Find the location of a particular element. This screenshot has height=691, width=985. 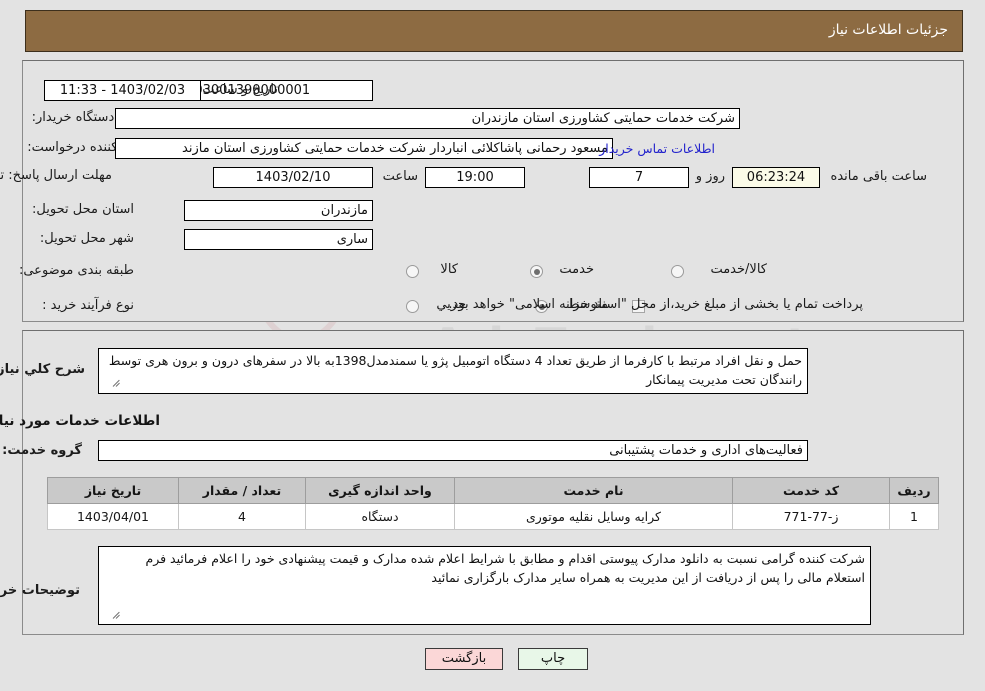

deadline-hour-label: ساعت is located at coordinates (400, 176).